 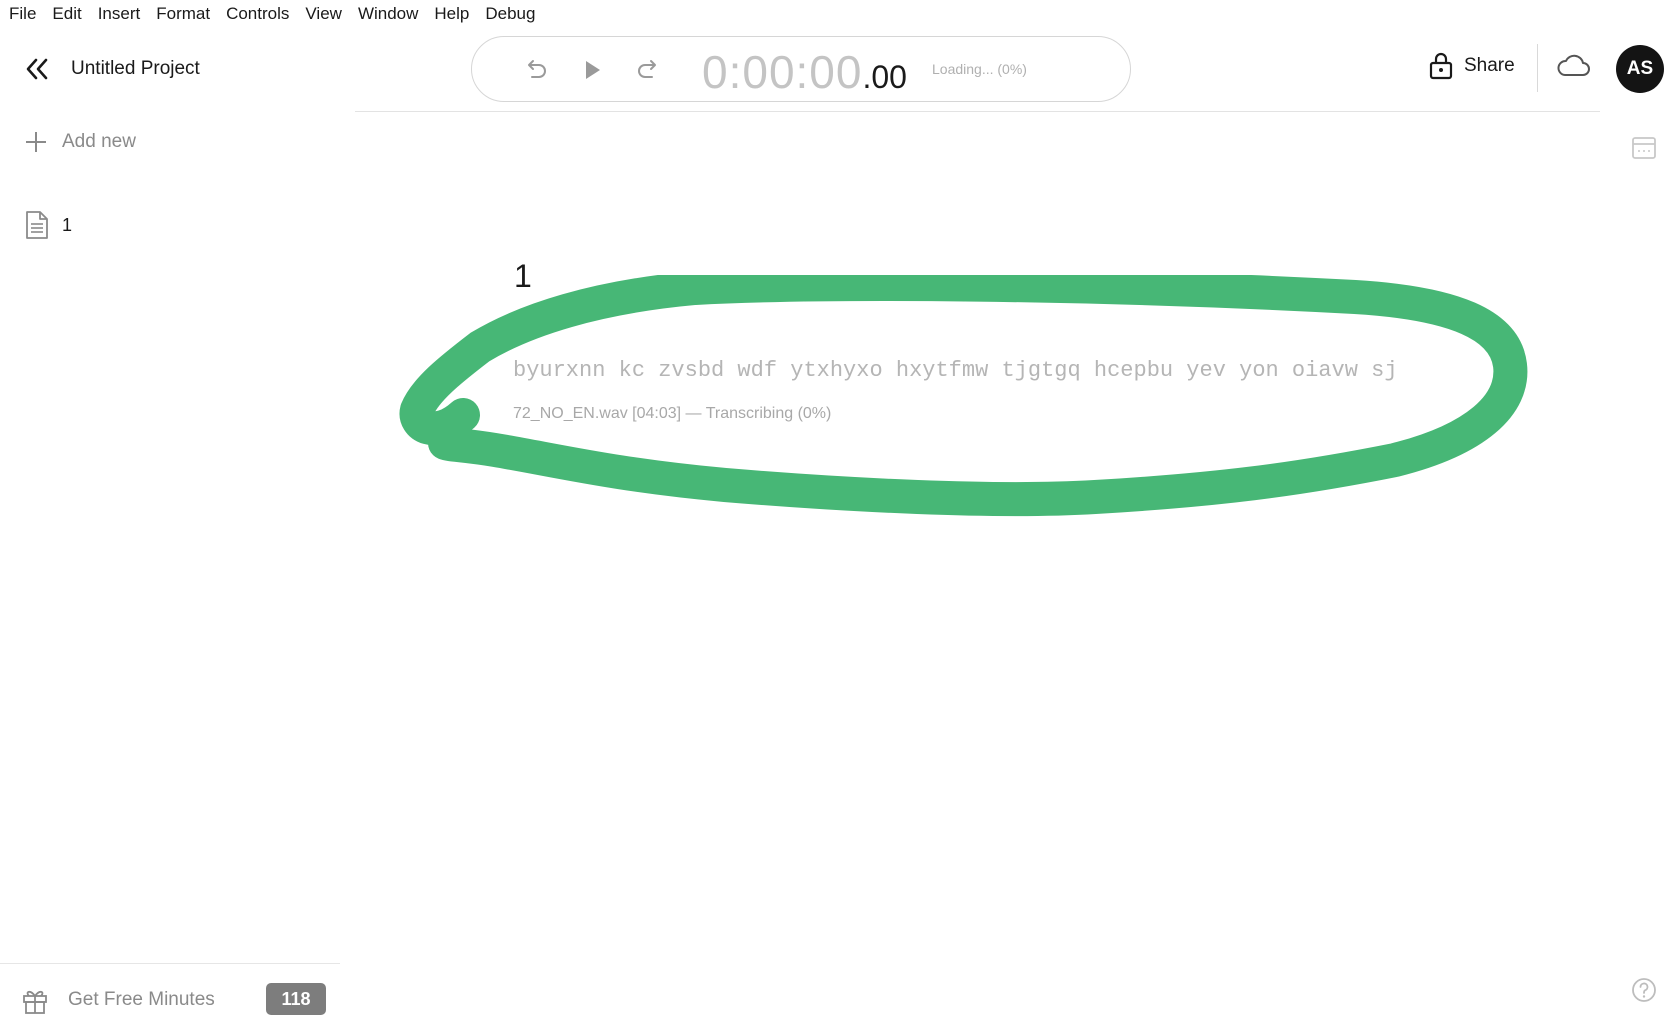 What do you see at coordinates (672, 413) in the screenshot?
I see `segment-meta: 72_NO_EN.wav [04:03] — Transcribing (0%)` at bounding box center [672, 413].